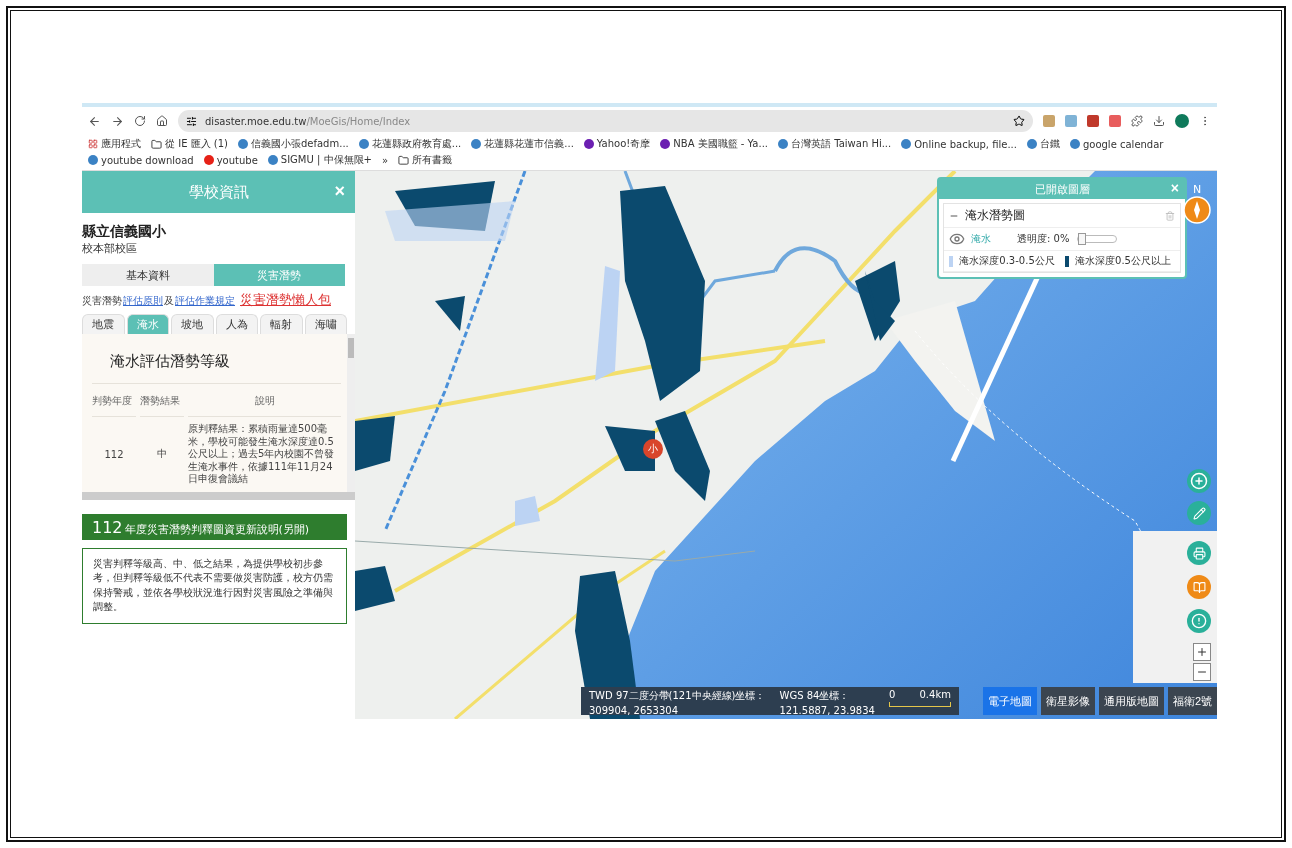  I want to click on links-prefix: 災害潛勢, so click(102, 301).